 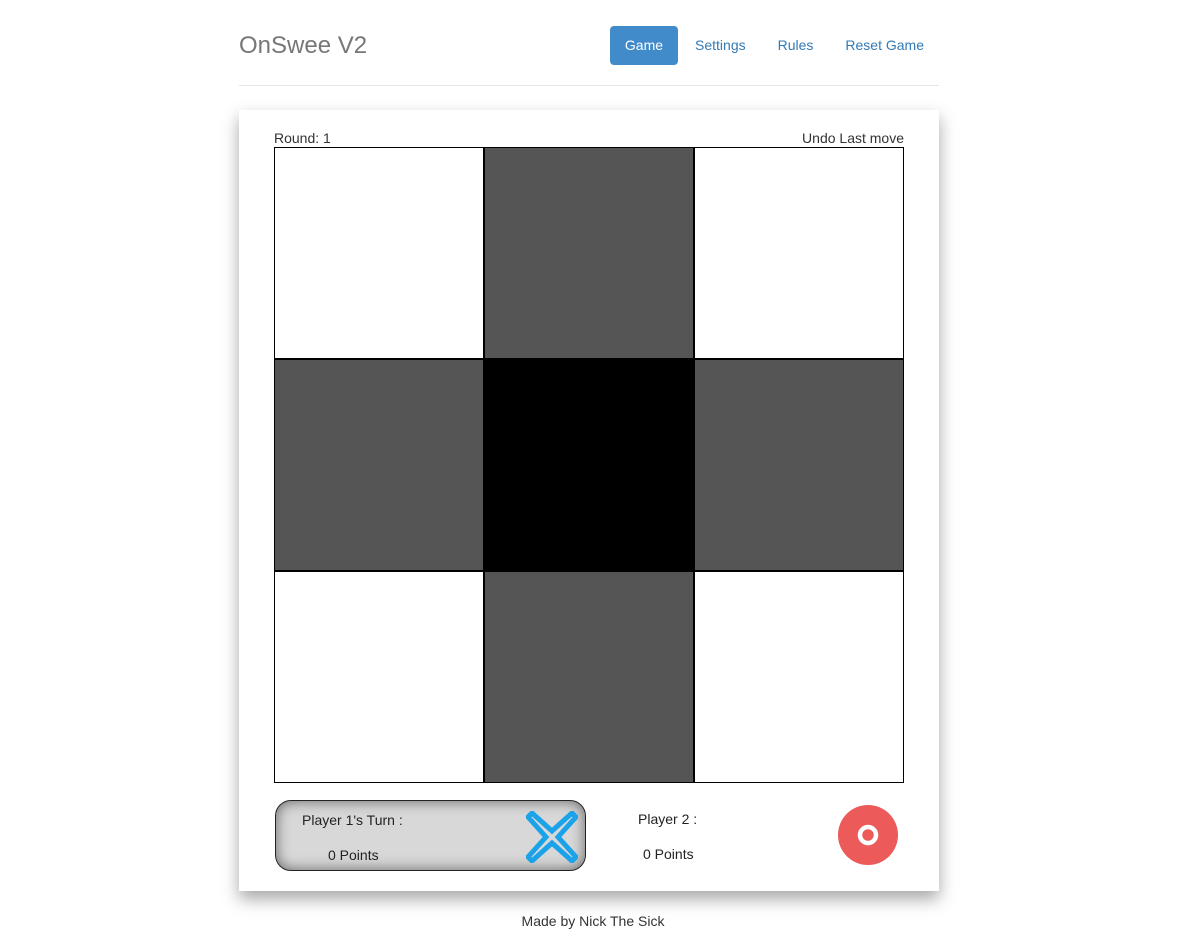 I want to click on board-cell-r1c3, so click(x=799, y=253).